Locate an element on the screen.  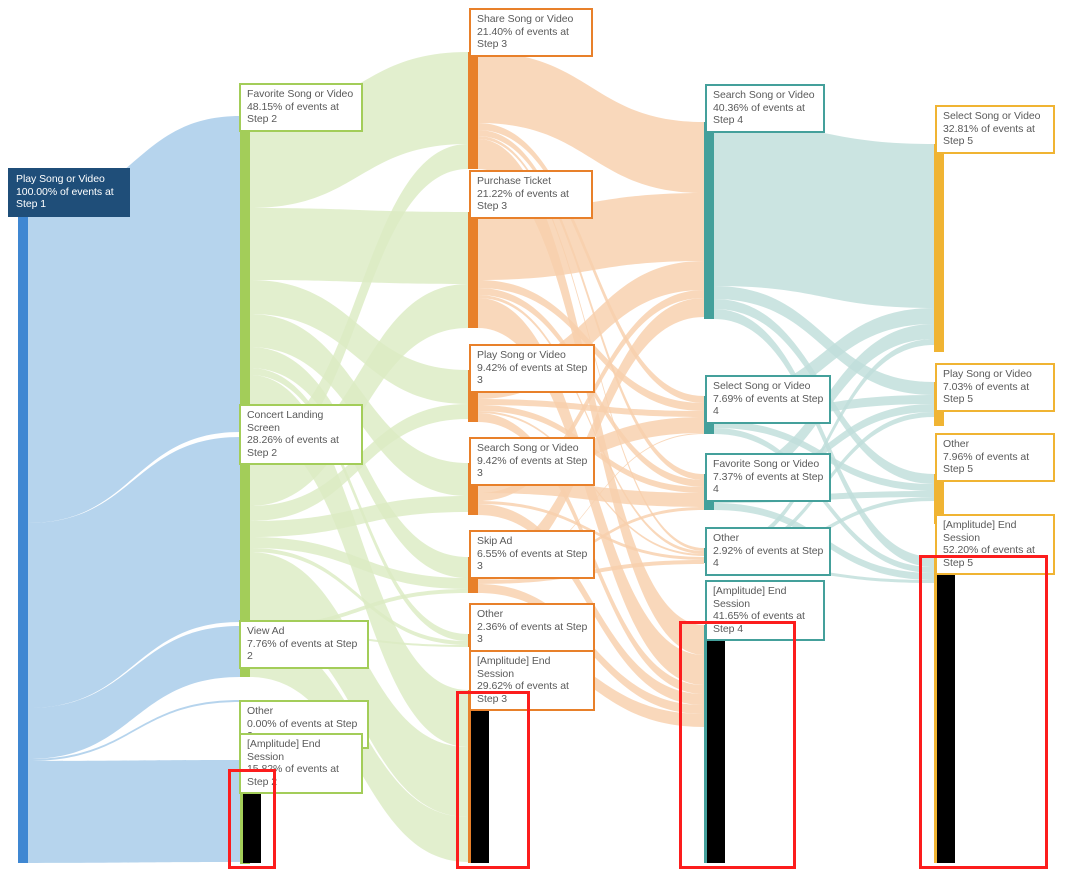
sankey-node-label: View Ad 7.76% of events at Step 2 is located at coordinates (304, 644).